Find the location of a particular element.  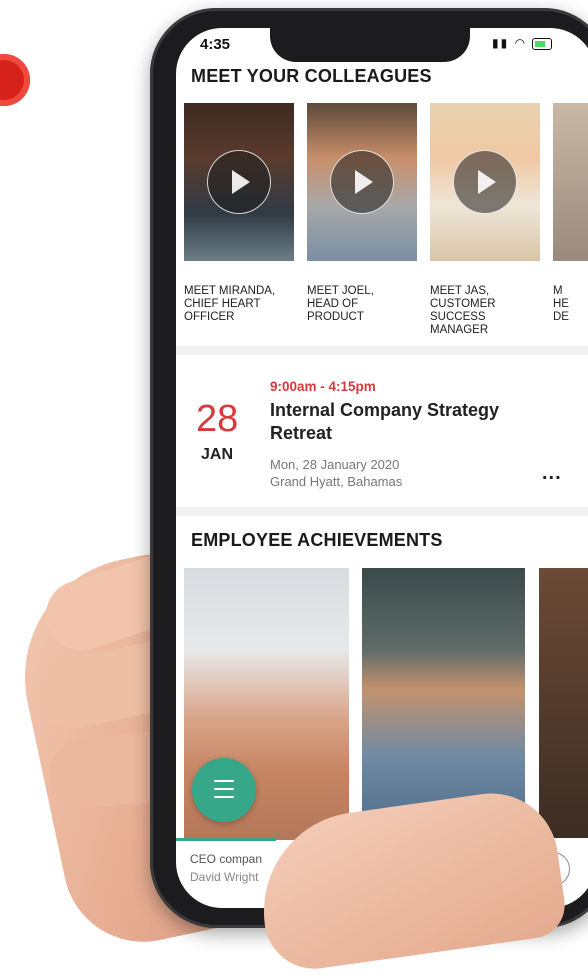

event-day: 28 is located at coordinates (217, 419).